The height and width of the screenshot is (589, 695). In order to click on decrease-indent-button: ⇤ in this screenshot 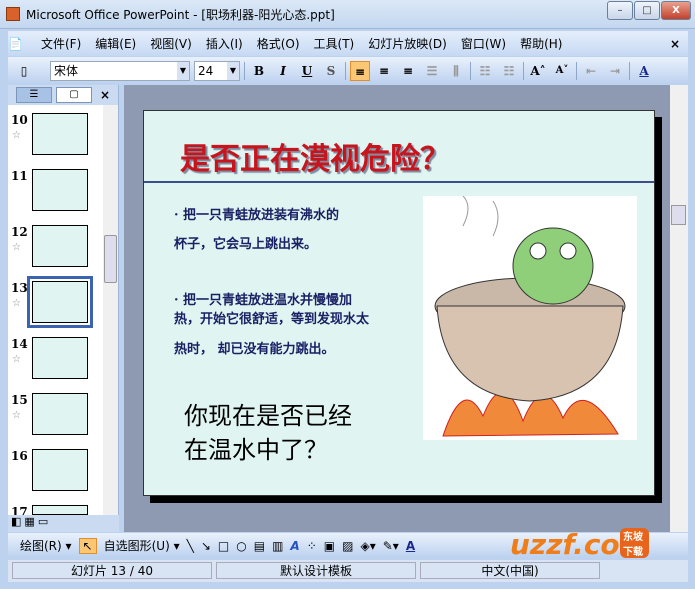, I will do `click(591, 71)`.